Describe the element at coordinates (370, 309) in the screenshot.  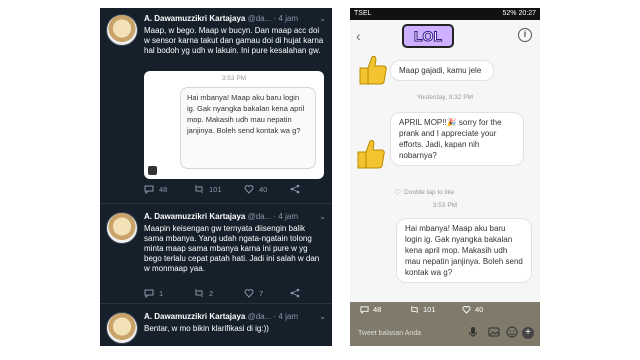
I see `reply-counter: 48` at that location.